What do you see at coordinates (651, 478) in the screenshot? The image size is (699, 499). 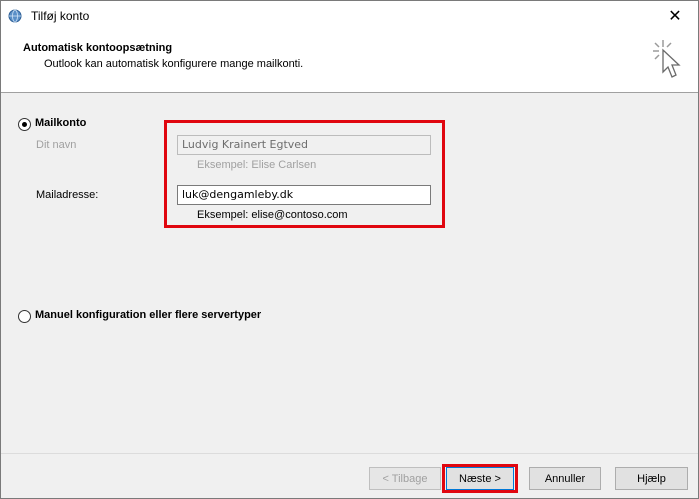 I see `help-button: Hjælp` at bounding box center [651, 478].